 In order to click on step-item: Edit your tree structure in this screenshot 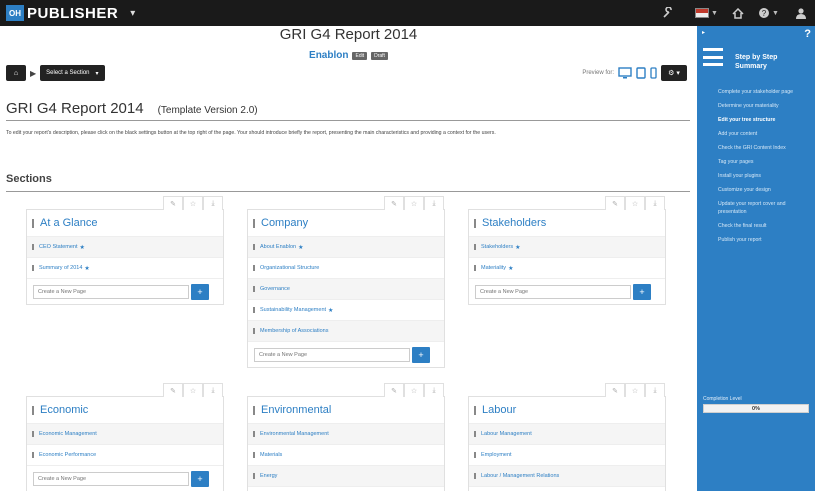, I will do `click(765, 120)`.